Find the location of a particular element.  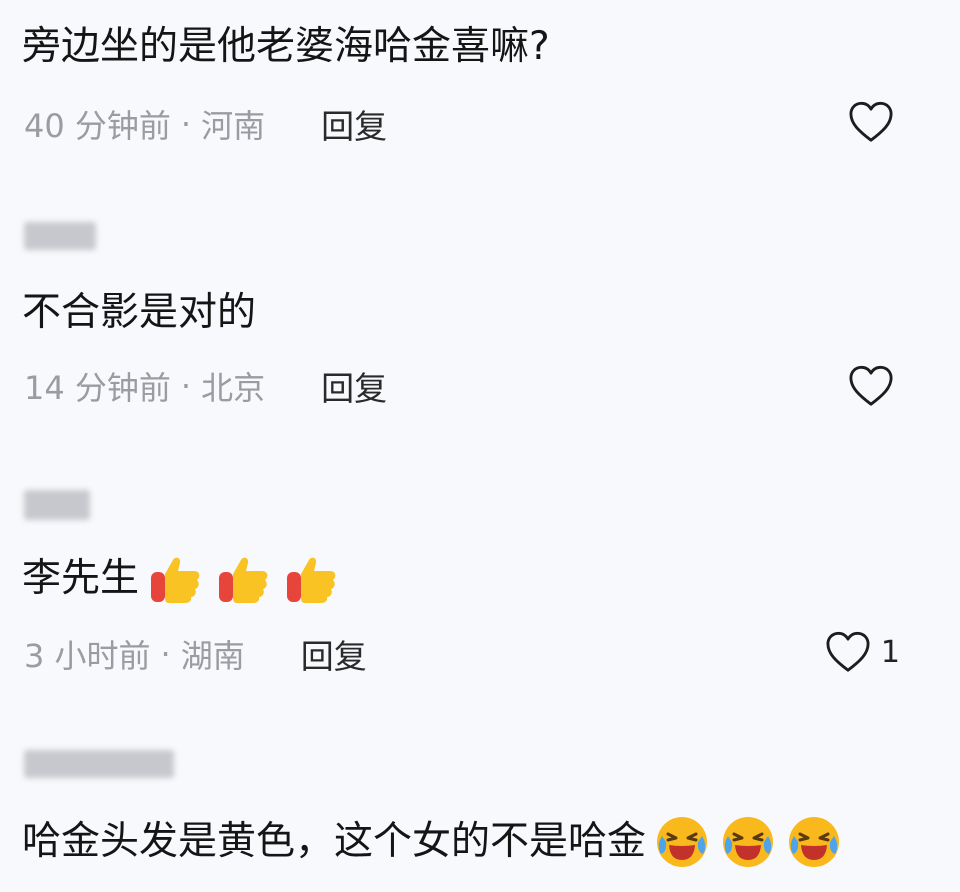

comment-location: 河南 is located at coordinates (233, 126).